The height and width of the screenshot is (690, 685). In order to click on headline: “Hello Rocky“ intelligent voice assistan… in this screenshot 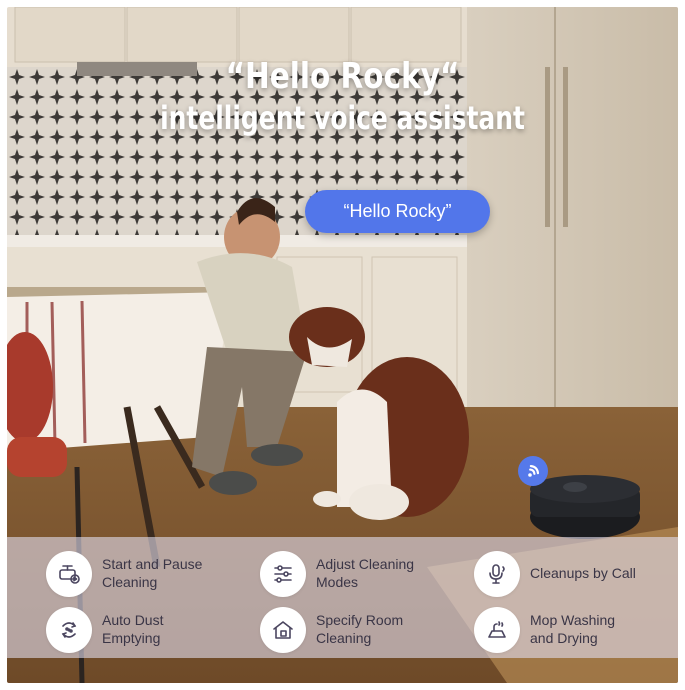, I will do `click(342, 96)`.